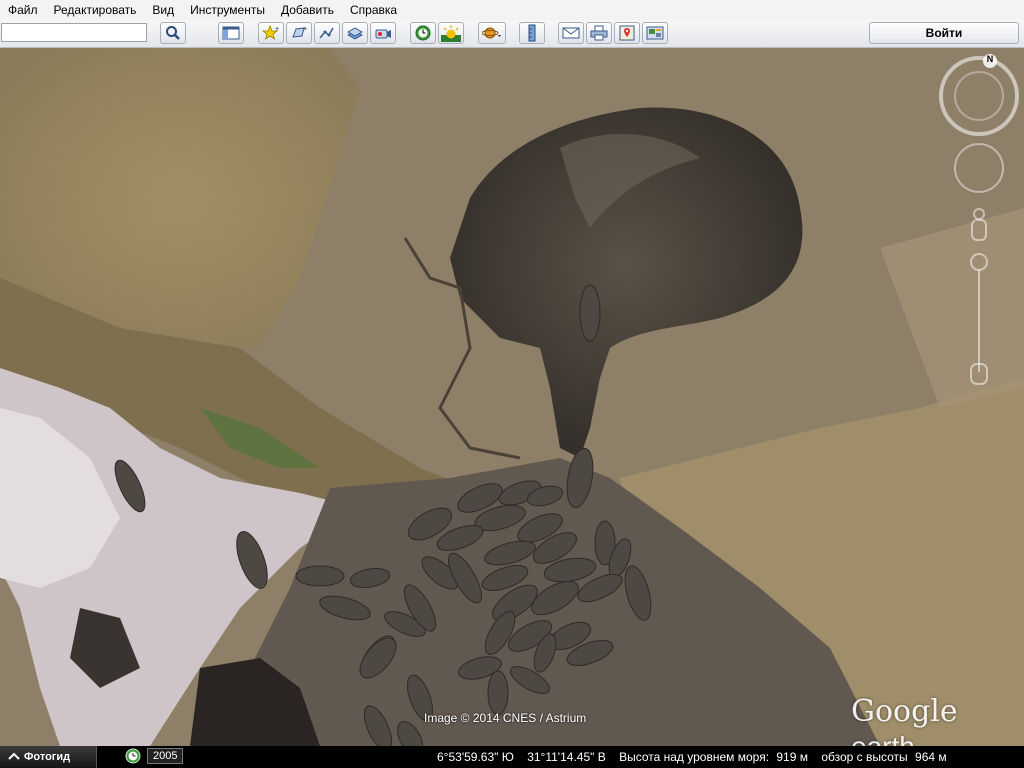  Describe the element at coordinates (792, 757) in the screenshot. I see `elevation-value: 919 м` at that location.